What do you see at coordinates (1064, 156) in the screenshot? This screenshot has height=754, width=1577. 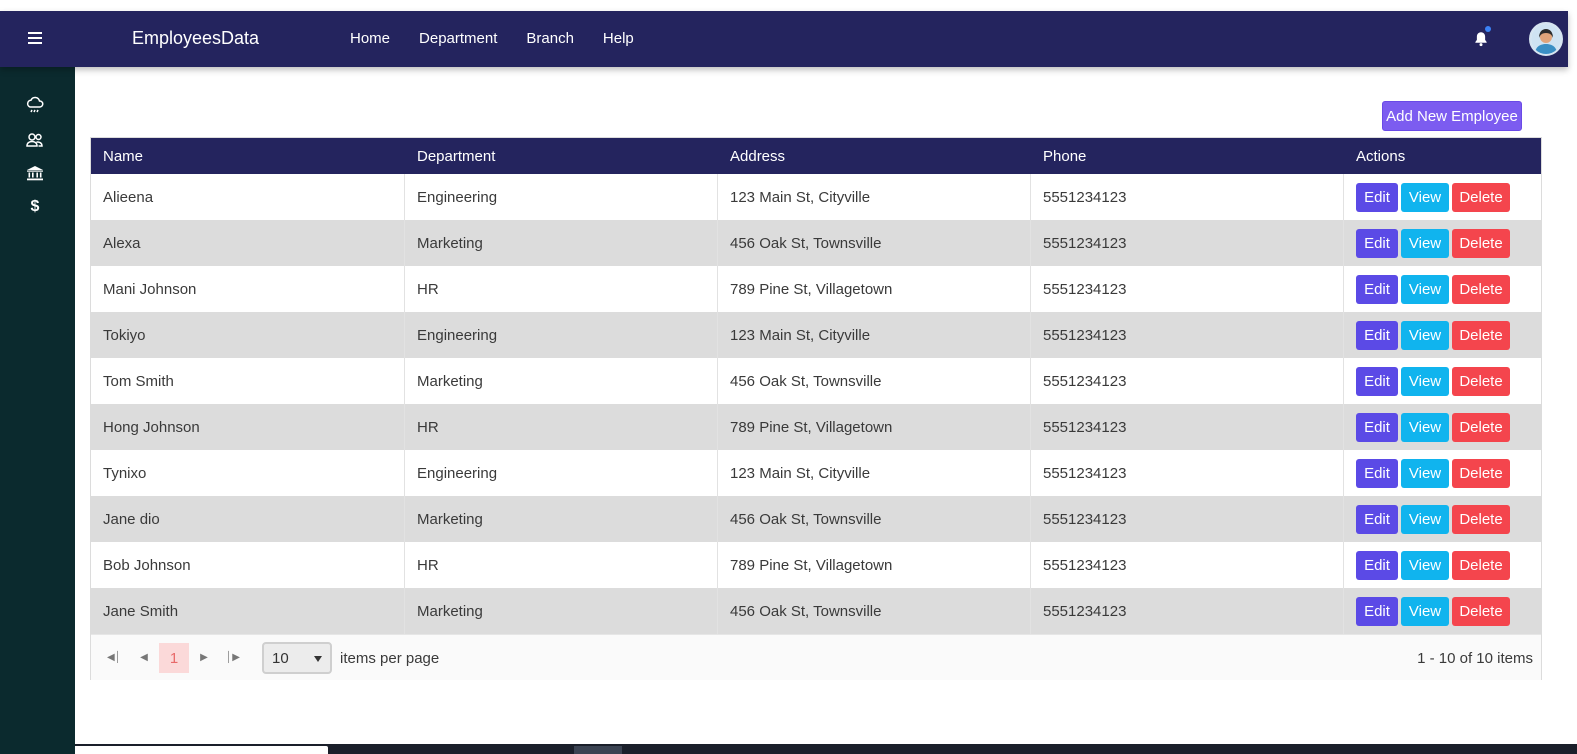 I see `column-header-phone: Phone` at bounding box center [1064, 156].